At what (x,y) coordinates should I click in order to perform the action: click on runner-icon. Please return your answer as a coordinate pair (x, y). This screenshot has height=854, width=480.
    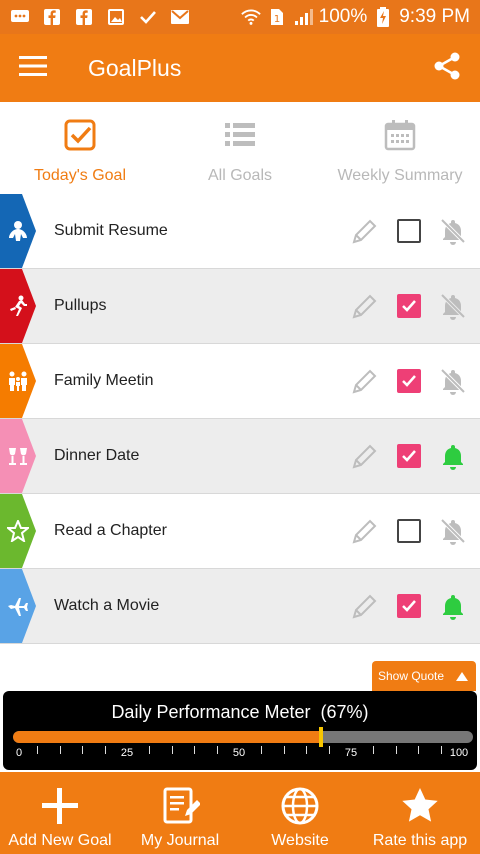
    Looking at the image, I should click on (18, 305).